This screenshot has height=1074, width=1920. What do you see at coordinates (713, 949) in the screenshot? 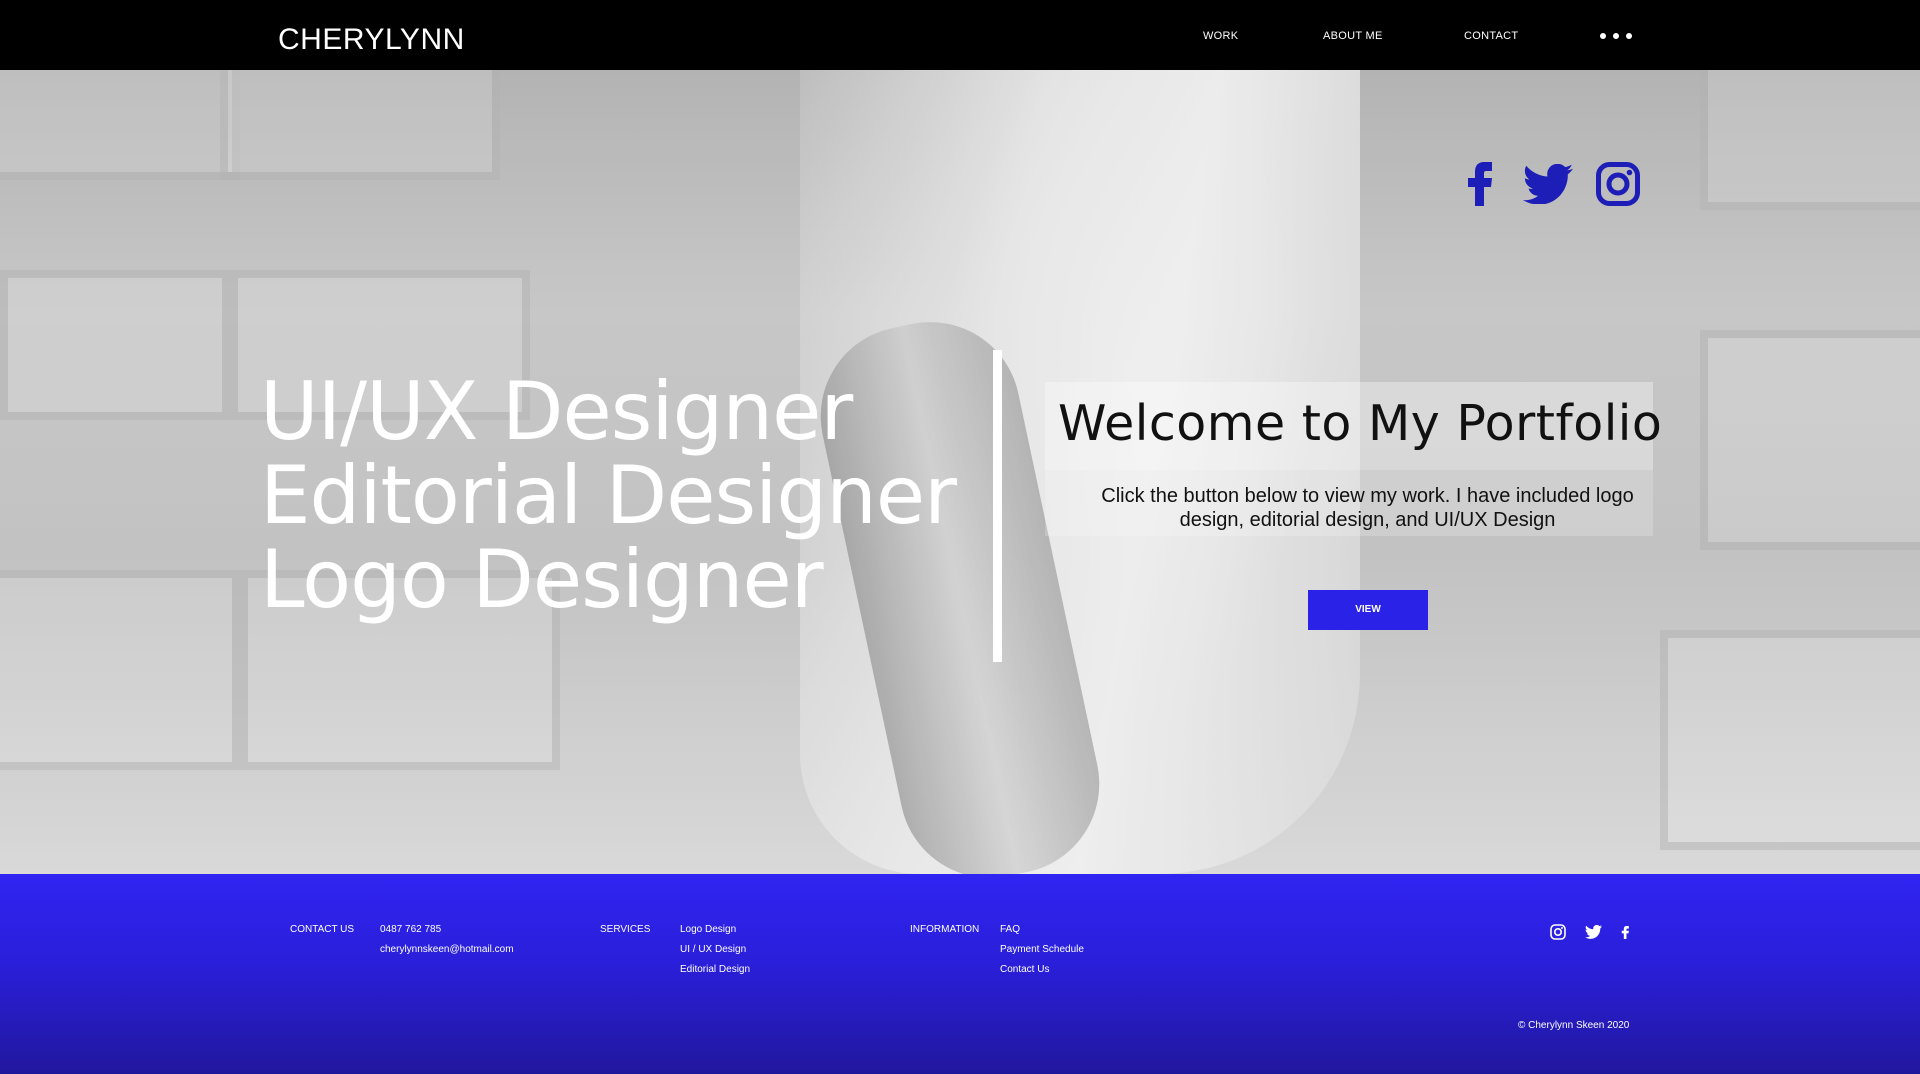
I see `footer-service-uiux-design: UI / UX Design` at bounding box center [713, 949].